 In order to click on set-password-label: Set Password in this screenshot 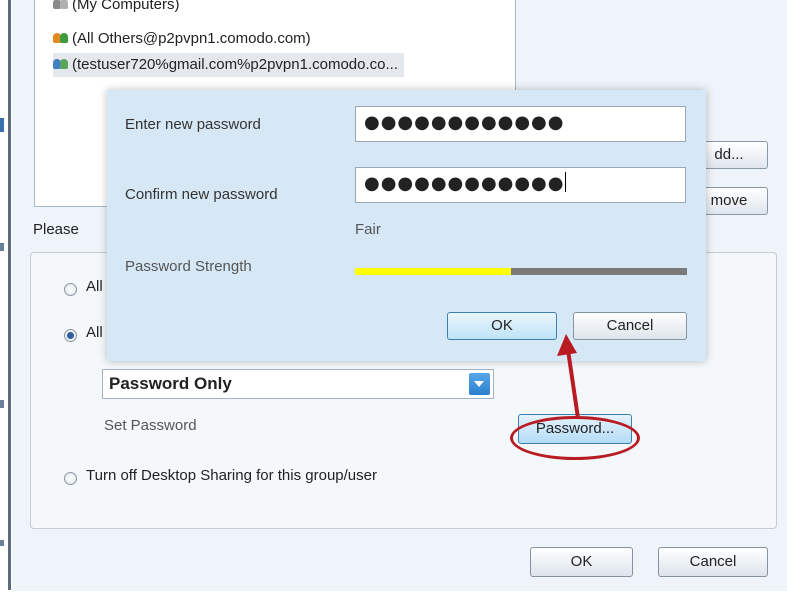, I will do `click(150, 425)`.